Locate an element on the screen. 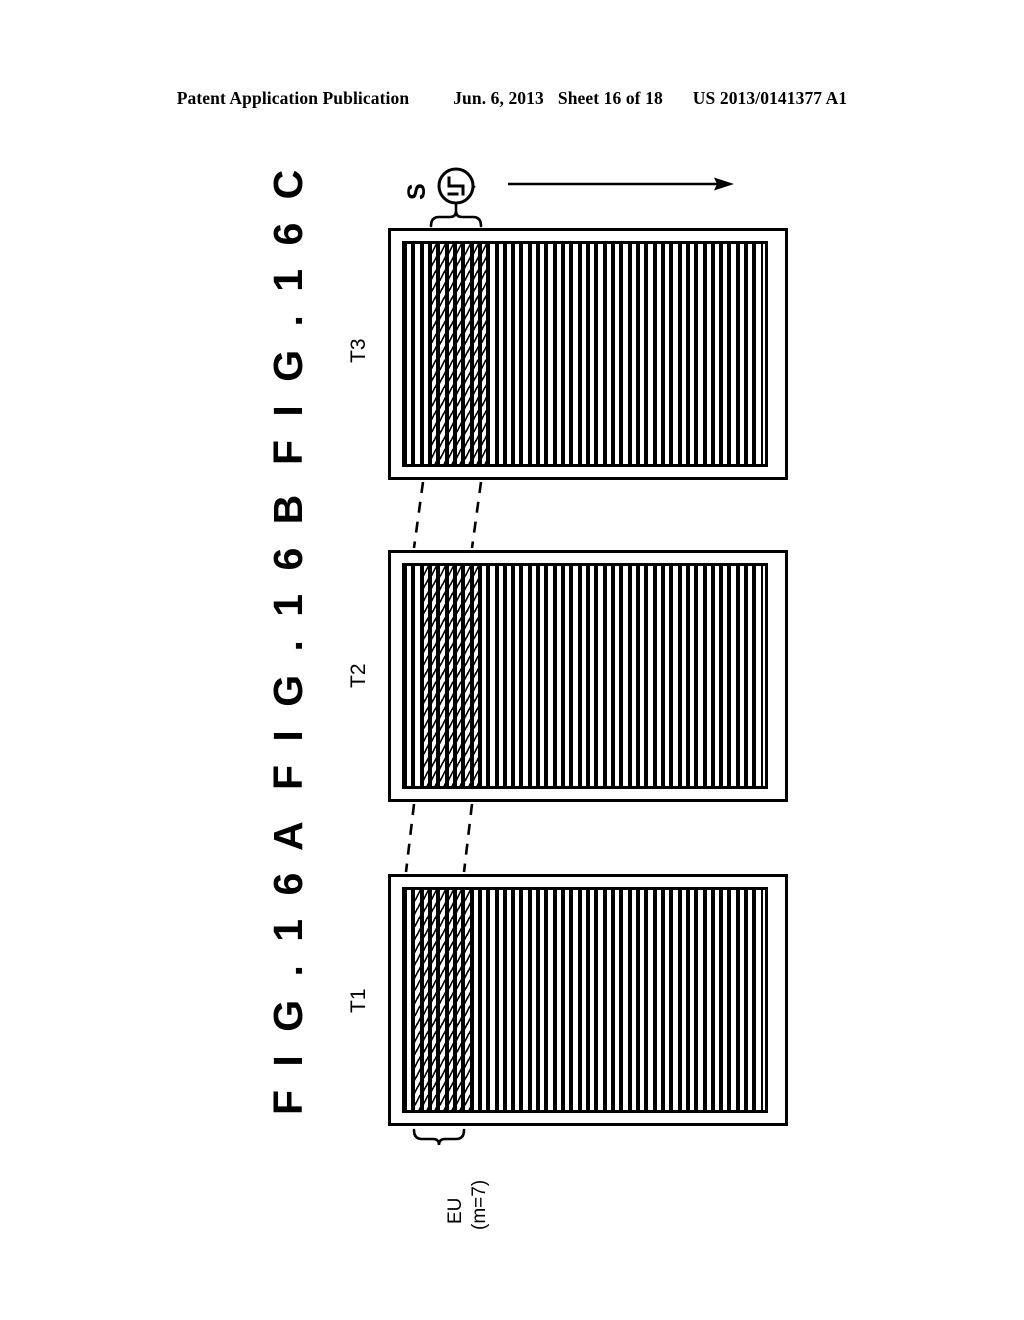  connector-dashed-c-b is located at coordinates (447, 515).